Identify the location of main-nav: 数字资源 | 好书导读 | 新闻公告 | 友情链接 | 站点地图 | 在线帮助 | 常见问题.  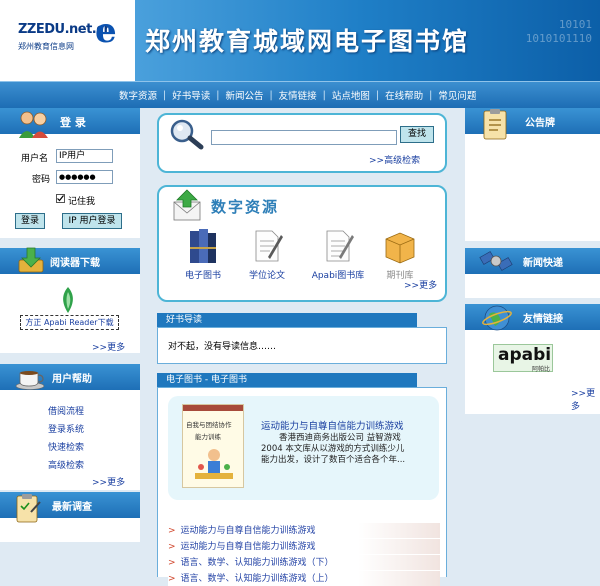
(300, 94).